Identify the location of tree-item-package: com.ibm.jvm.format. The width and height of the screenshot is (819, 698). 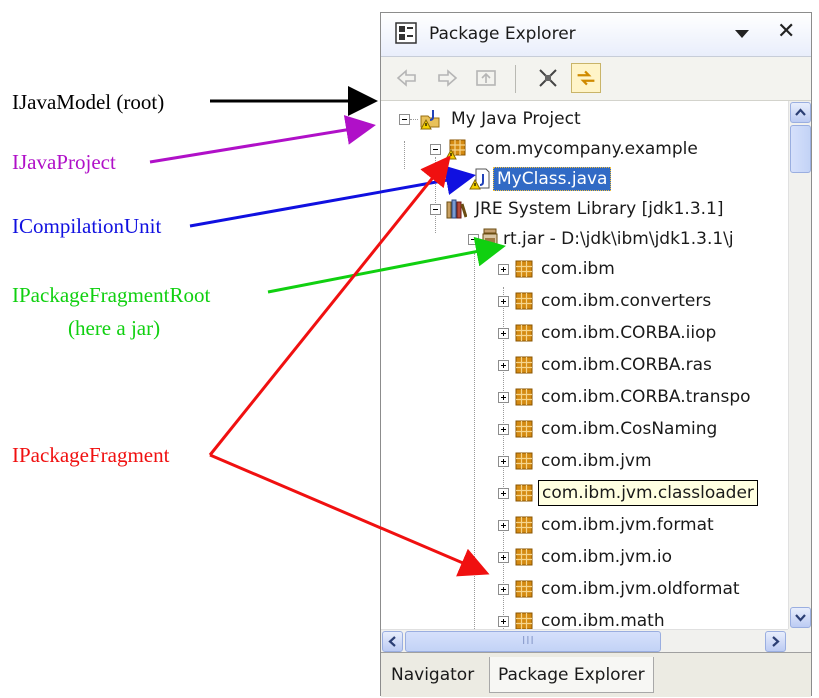
(584, 525).